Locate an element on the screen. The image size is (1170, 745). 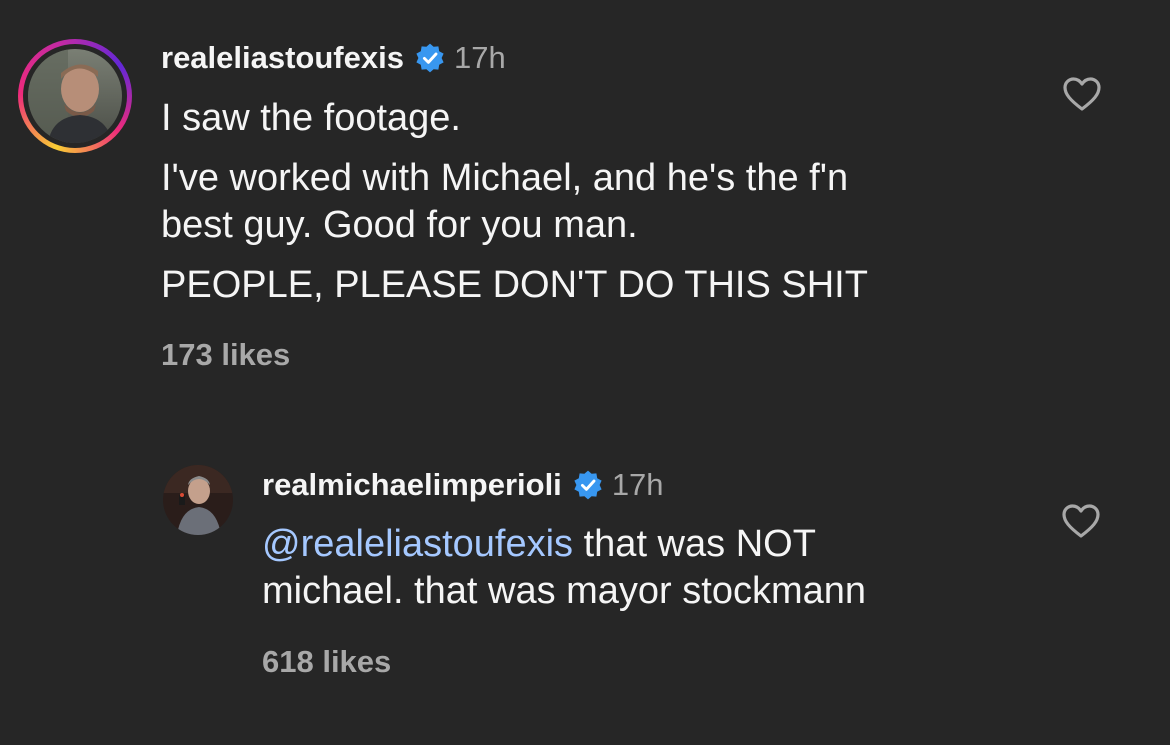
username: realeliastoufexis is located at coordinates (282, 58).